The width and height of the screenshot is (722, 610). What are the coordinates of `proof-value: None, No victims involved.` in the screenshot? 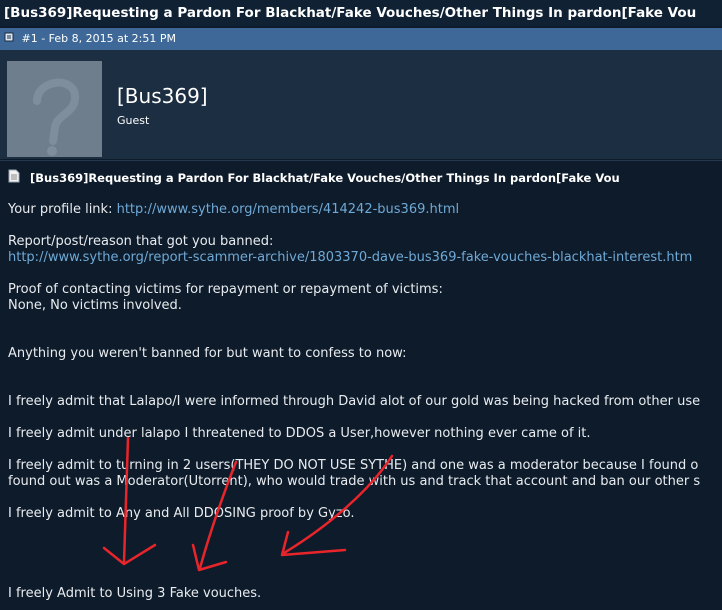 It's located at (95, 305).